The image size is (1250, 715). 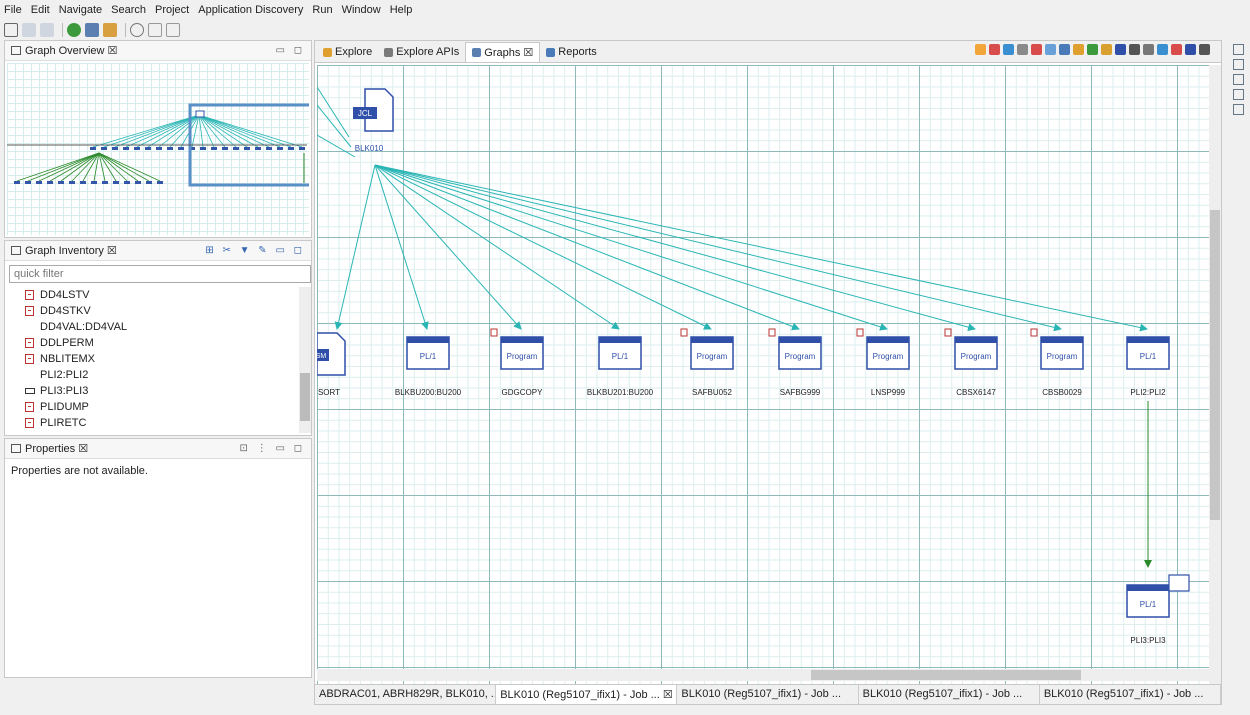 What do you see at coordinates (29, 30) in the screenshot?
I see `save-icon` at bounding box center [29, 30].